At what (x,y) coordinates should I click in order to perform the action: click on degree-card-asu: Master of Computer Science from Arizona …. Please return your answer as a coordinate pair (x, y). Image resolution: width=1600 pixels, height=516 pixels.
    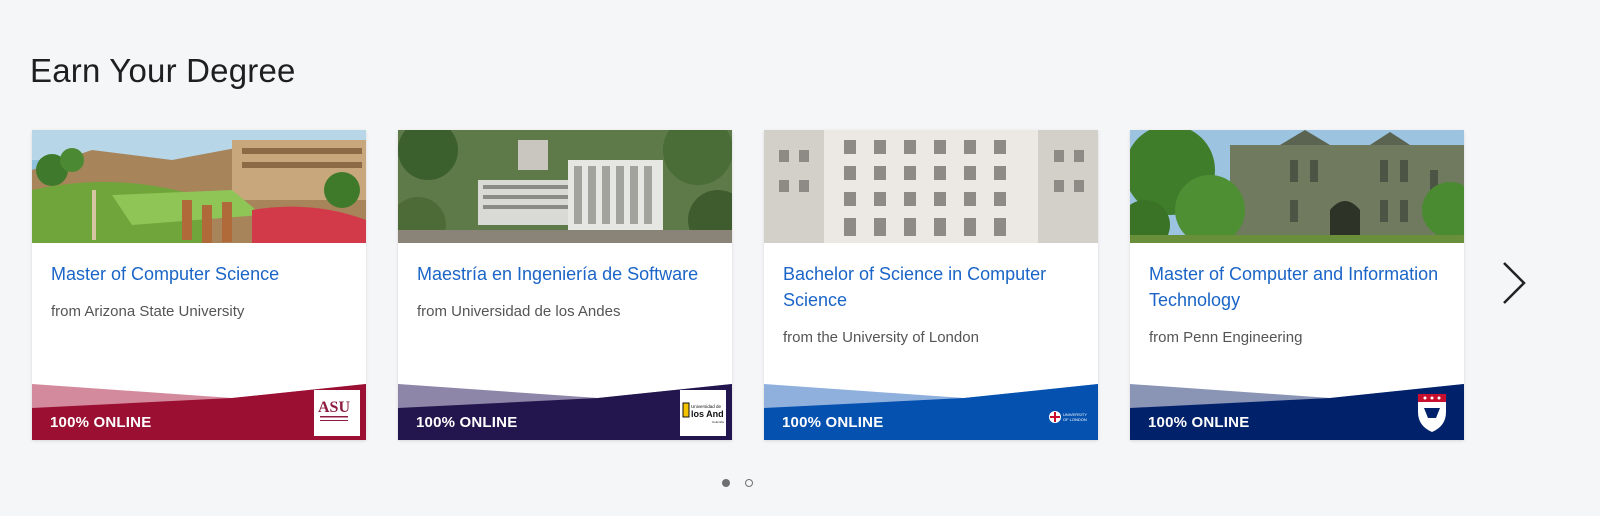
    Looking at the image, I should click on (199, 285).